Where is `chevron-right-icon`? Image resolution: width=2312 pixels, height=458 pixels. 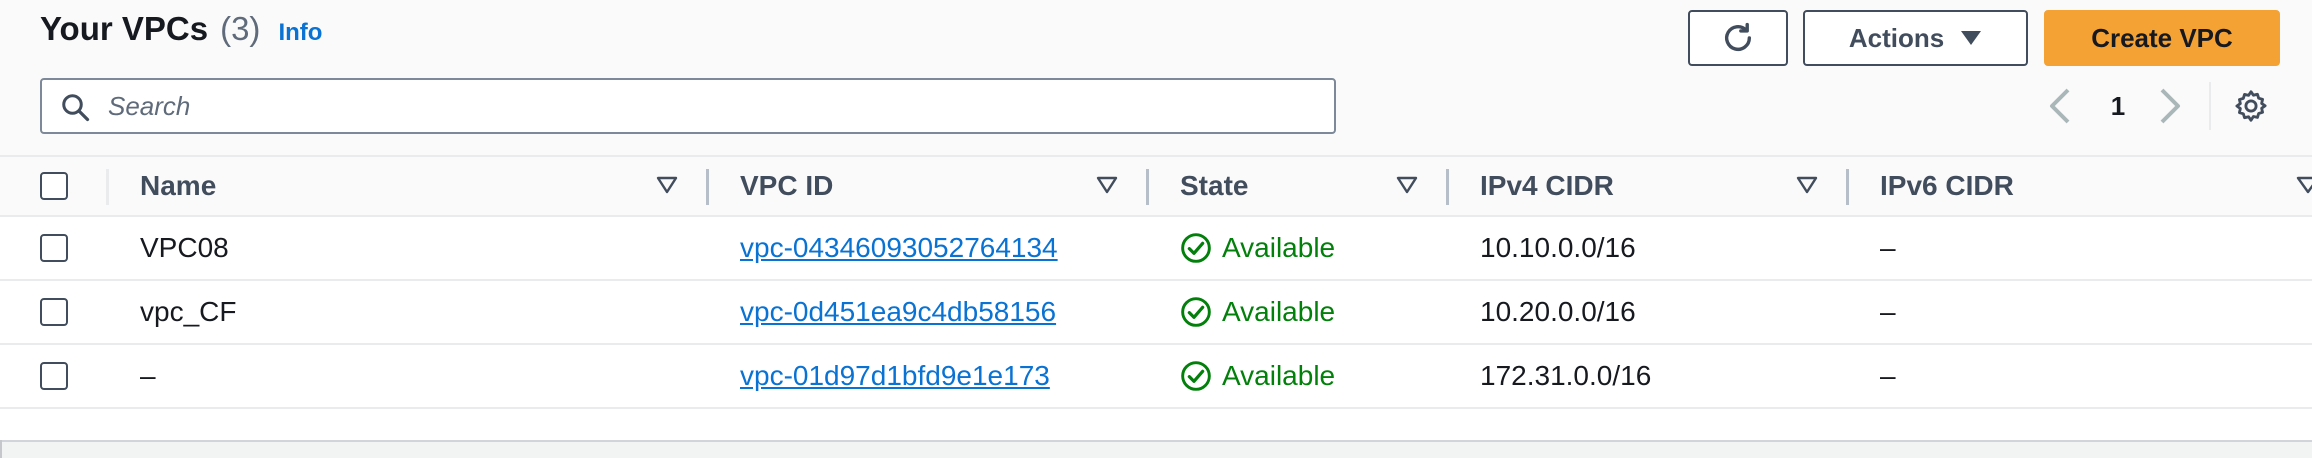
chevron-right-icon is located at coordinates (2170, 106).